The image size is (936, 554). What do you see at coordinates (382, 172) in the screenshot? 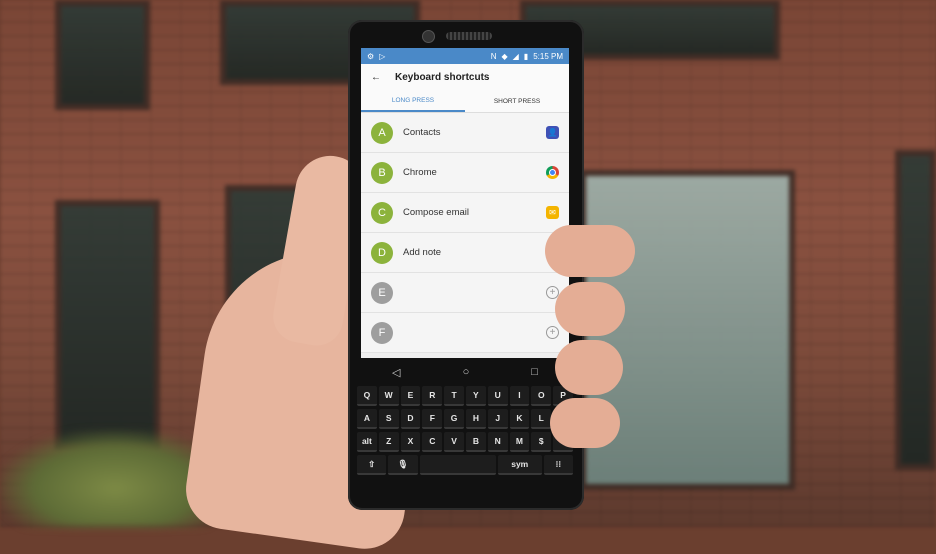
I see `letter-badge: B` at bounding box center [382, 172].